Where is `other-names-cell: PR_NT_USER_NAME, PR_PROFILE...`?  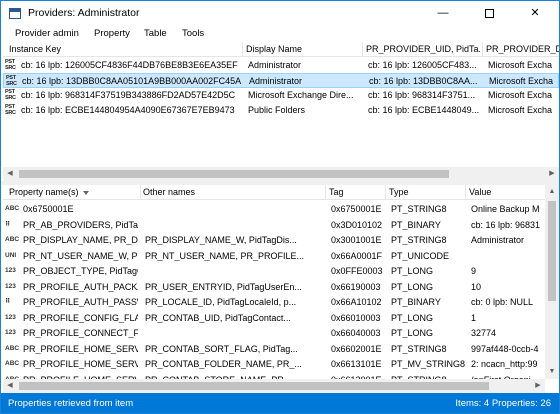 other-names-cell: PR_NT_USER_NAME, PR_PROFILE... is located at coordinates (225, 255).